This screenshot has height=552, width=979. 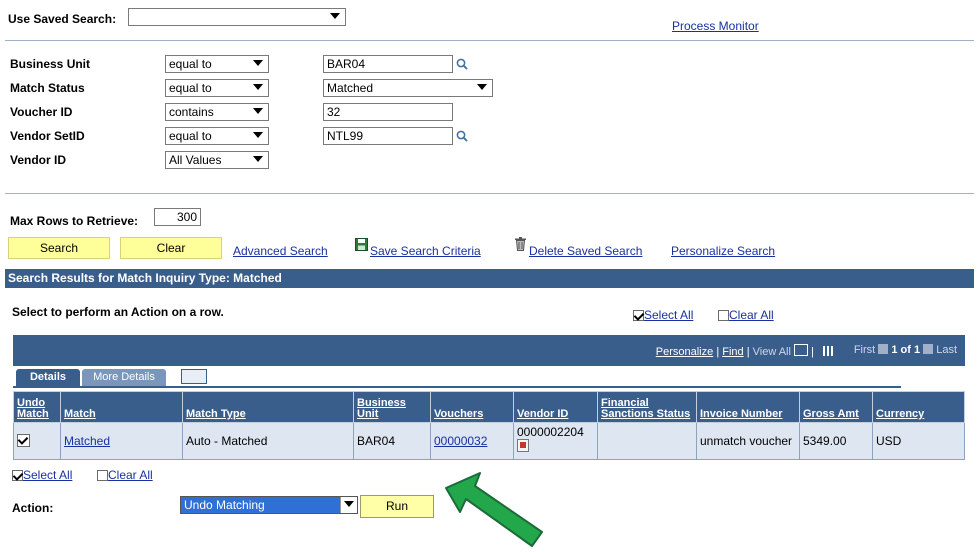 I want to click on arrow-annotation-icon, so click(x=494, y=509).